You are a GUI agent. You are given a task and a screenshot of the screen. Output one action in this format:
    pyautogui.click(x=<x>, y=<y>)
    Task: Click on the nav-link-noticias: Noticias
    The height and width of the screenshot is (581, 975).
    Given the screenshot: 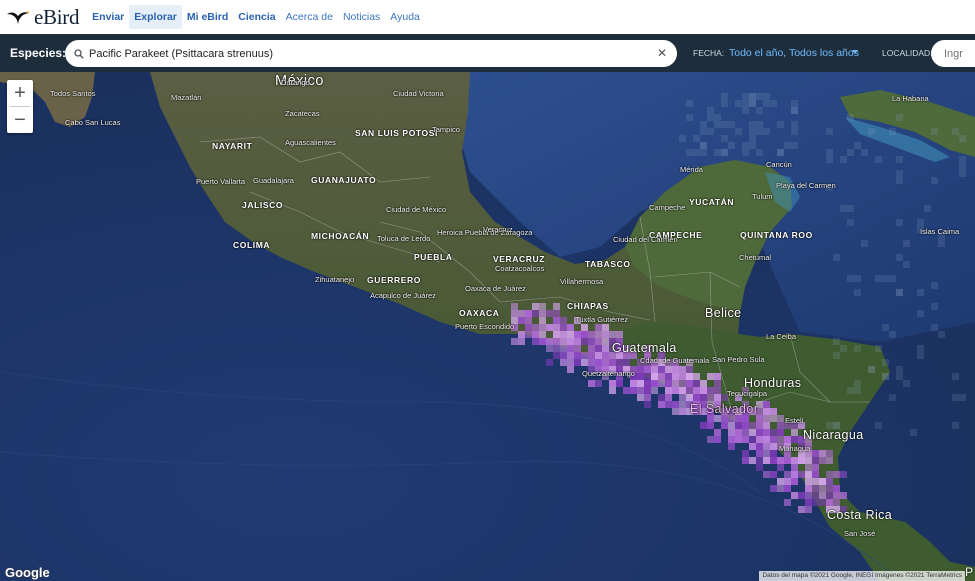 What is the action you would take?
    pyautogui.click(x=361, y=17)
    